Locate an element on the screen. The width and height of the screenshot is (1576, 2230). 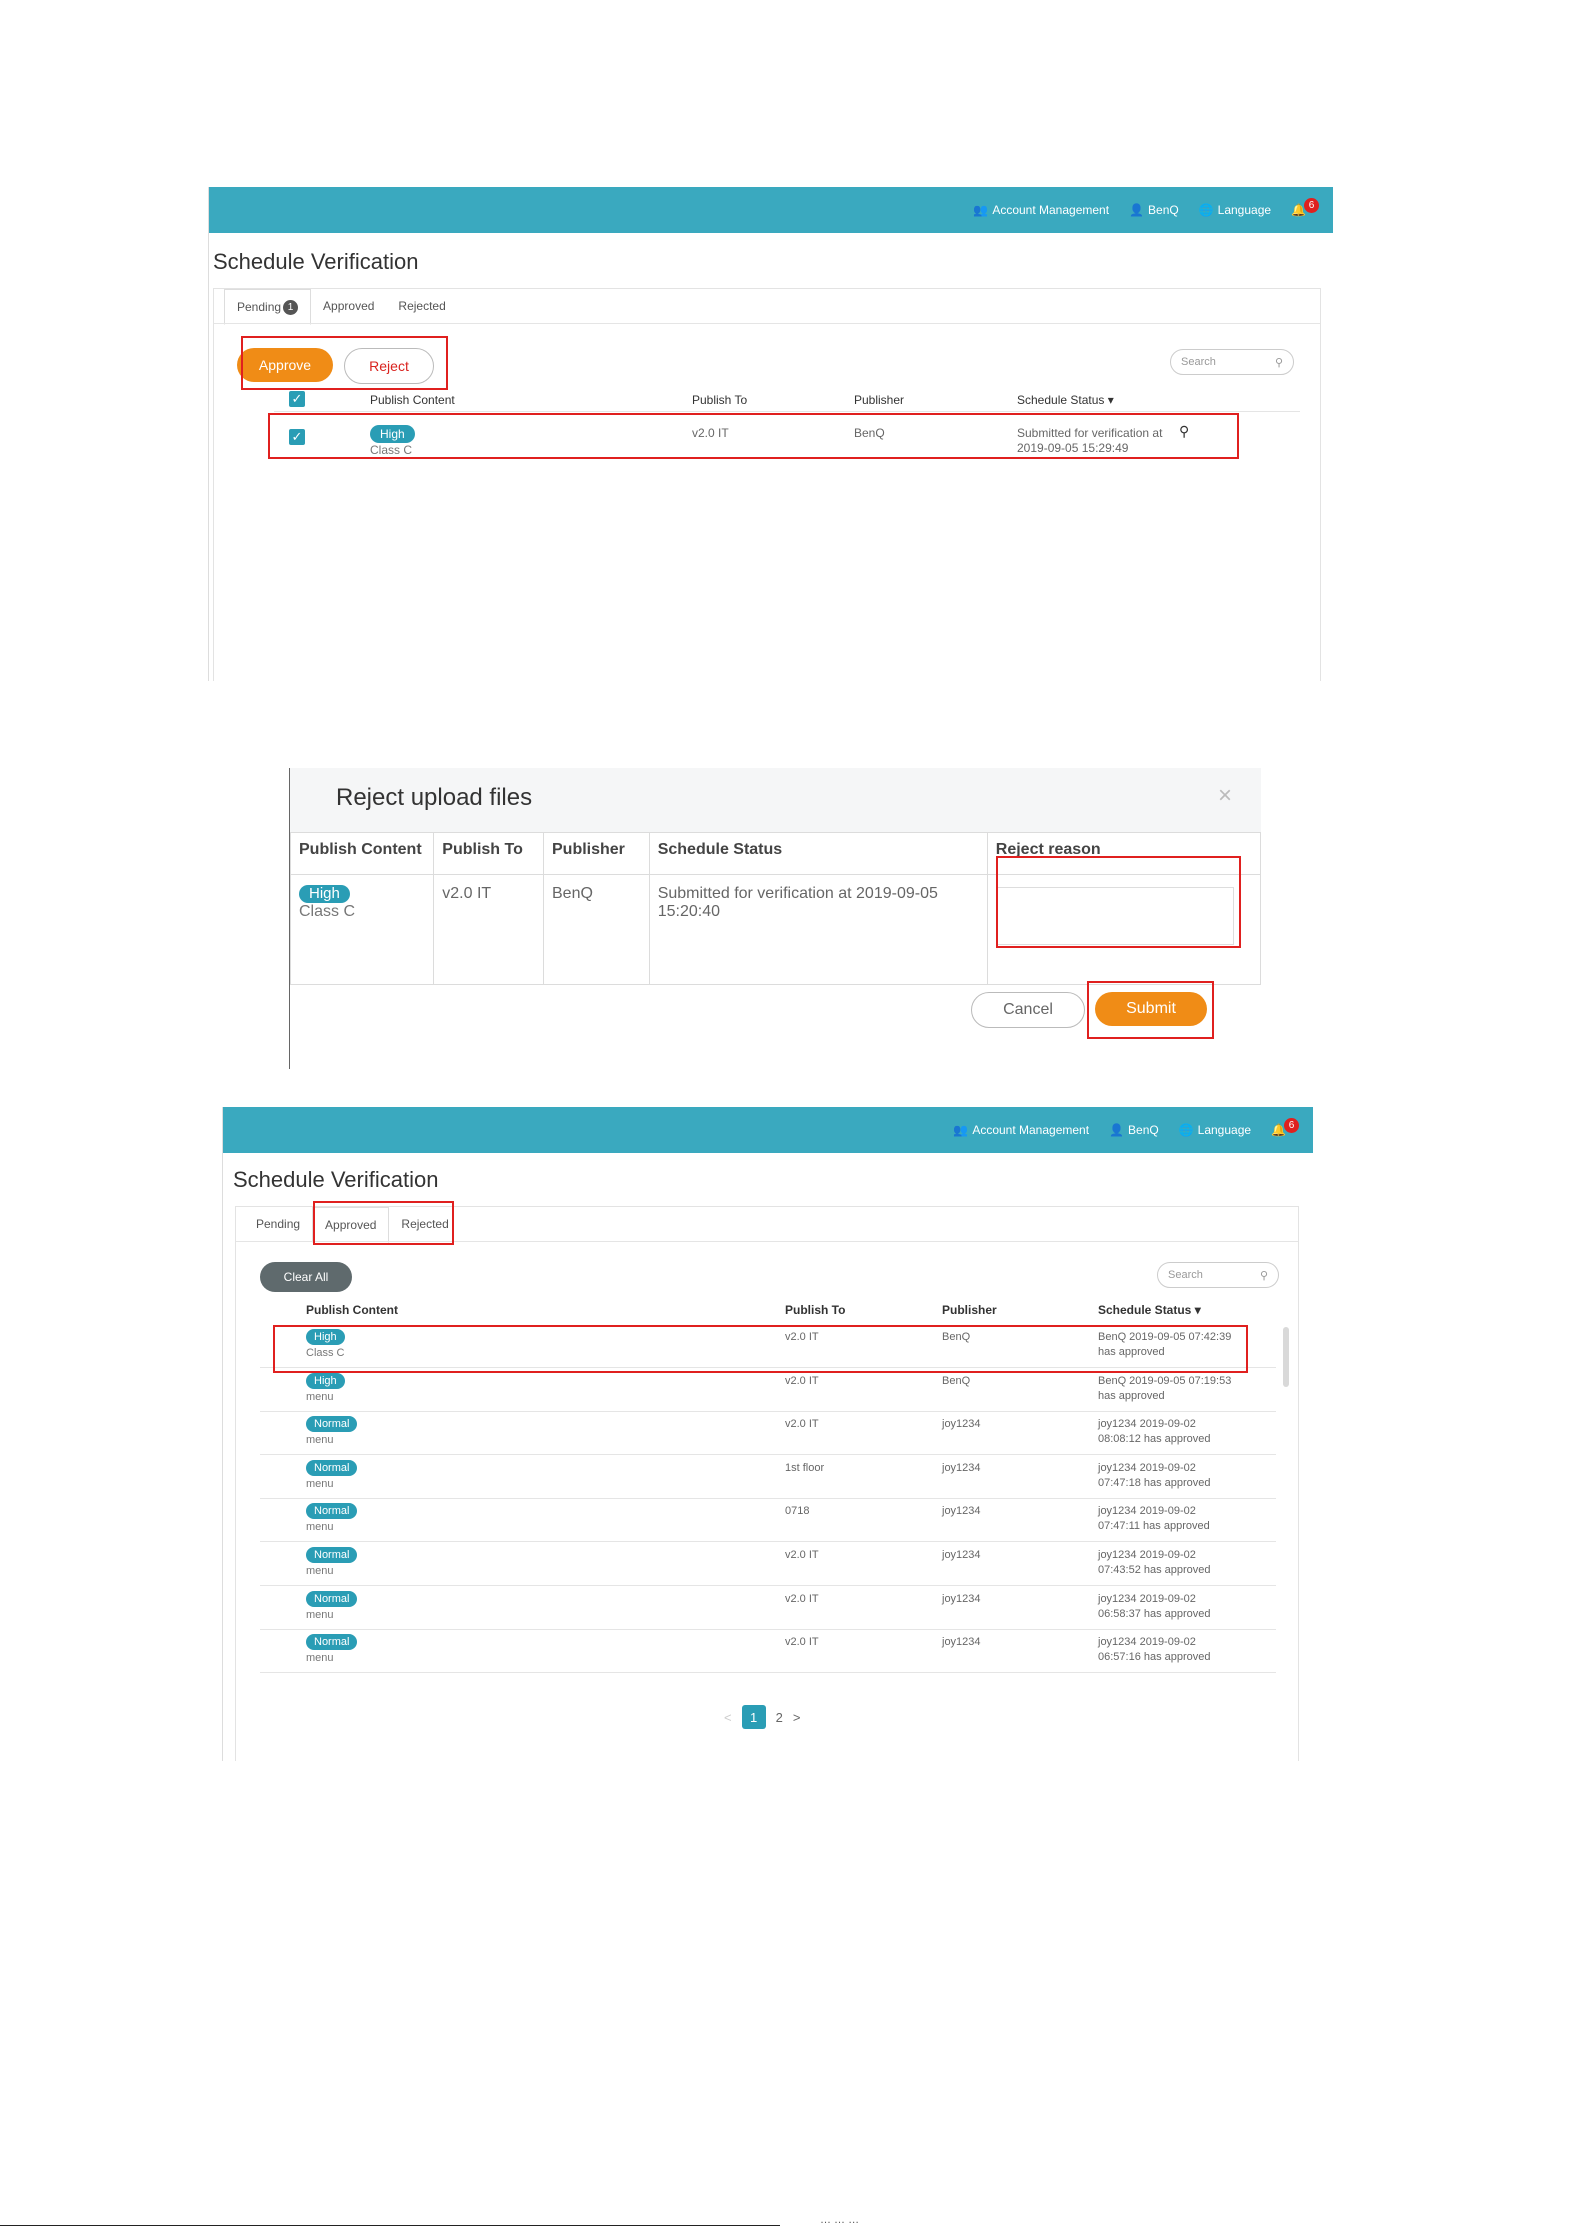
schedule-status: joy1234 2019-09-02 08:08:12 has approved is located at coordinates (1154, 1432).